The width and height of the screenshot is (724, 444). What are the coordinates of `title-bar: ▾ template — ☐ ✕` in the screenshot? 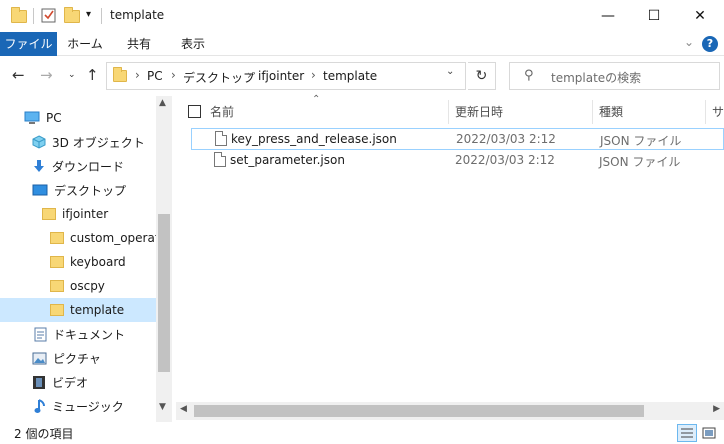 It's located at (362, 16).